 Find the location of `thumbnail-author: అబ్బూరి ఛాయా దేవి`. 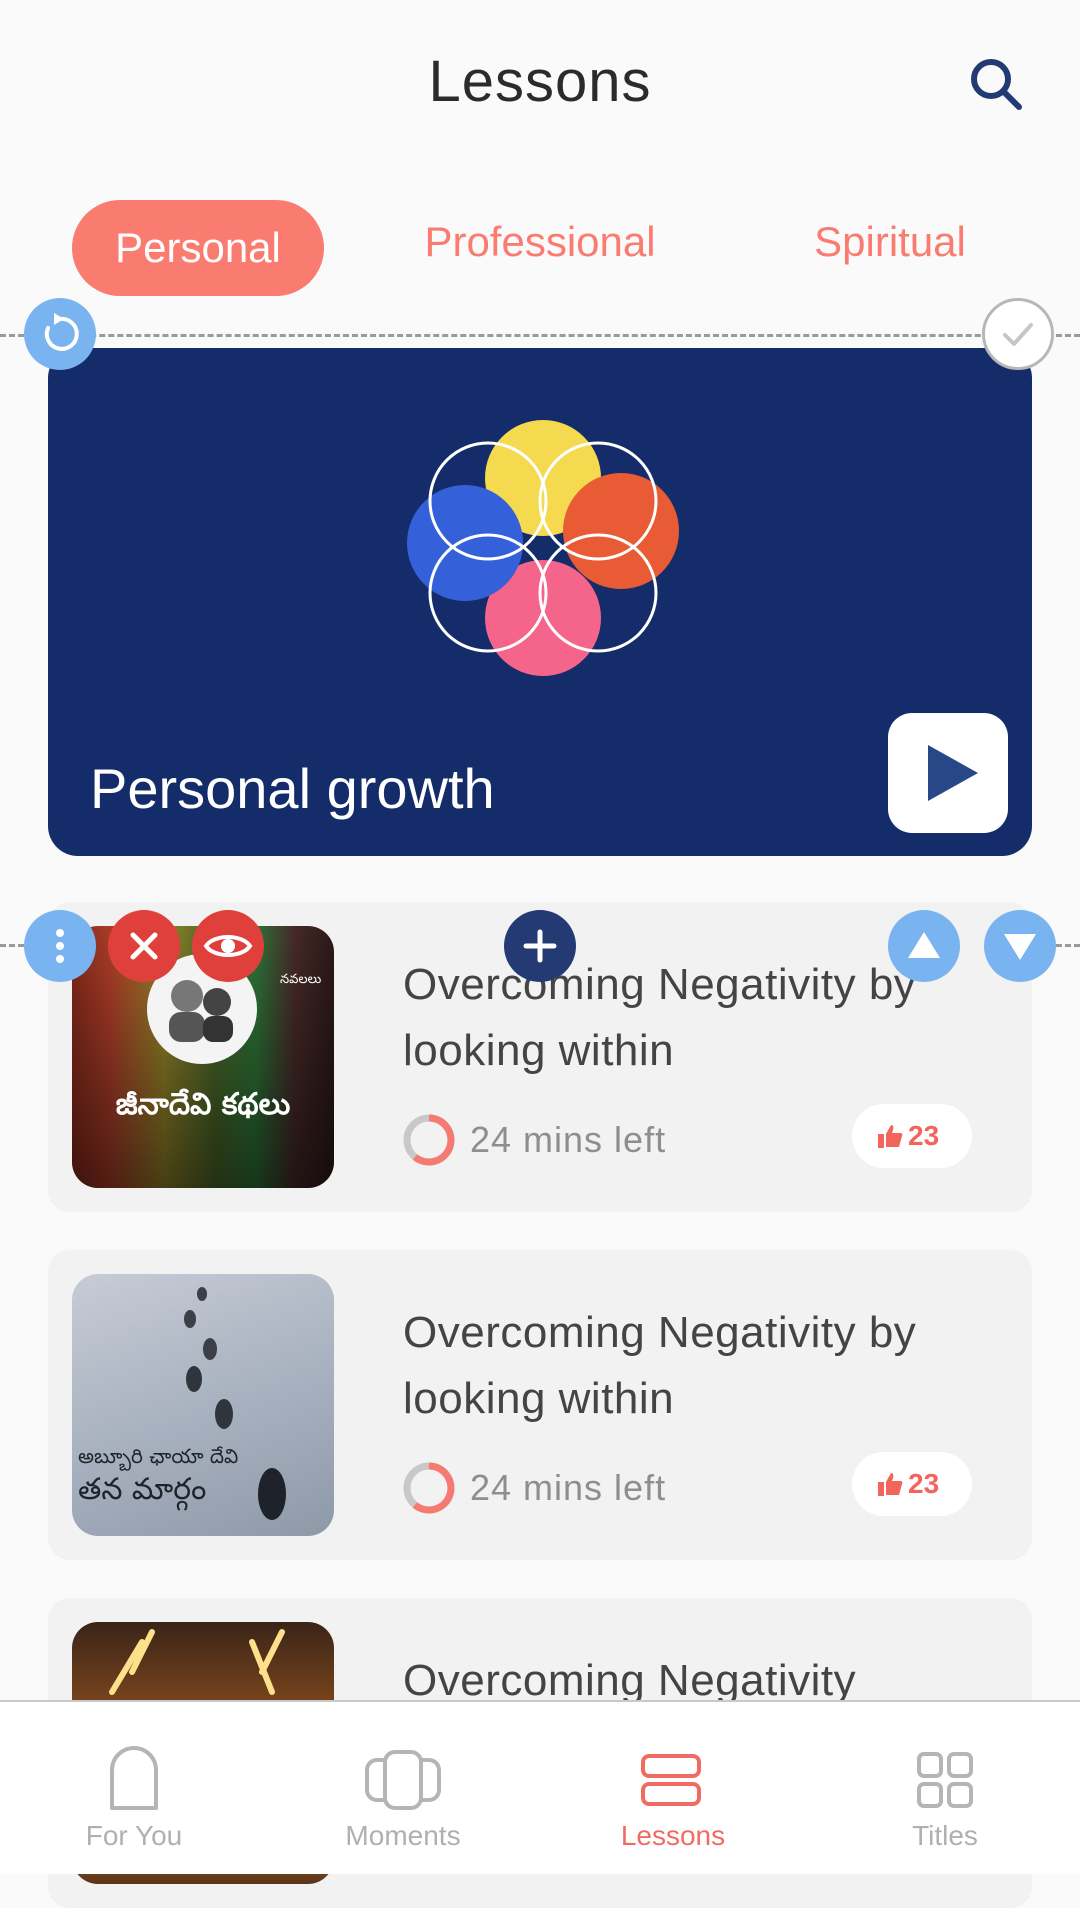

thumbnail-author: అబ్బూరి ఛాయా దేవి is located at coordinates (158, 1456).